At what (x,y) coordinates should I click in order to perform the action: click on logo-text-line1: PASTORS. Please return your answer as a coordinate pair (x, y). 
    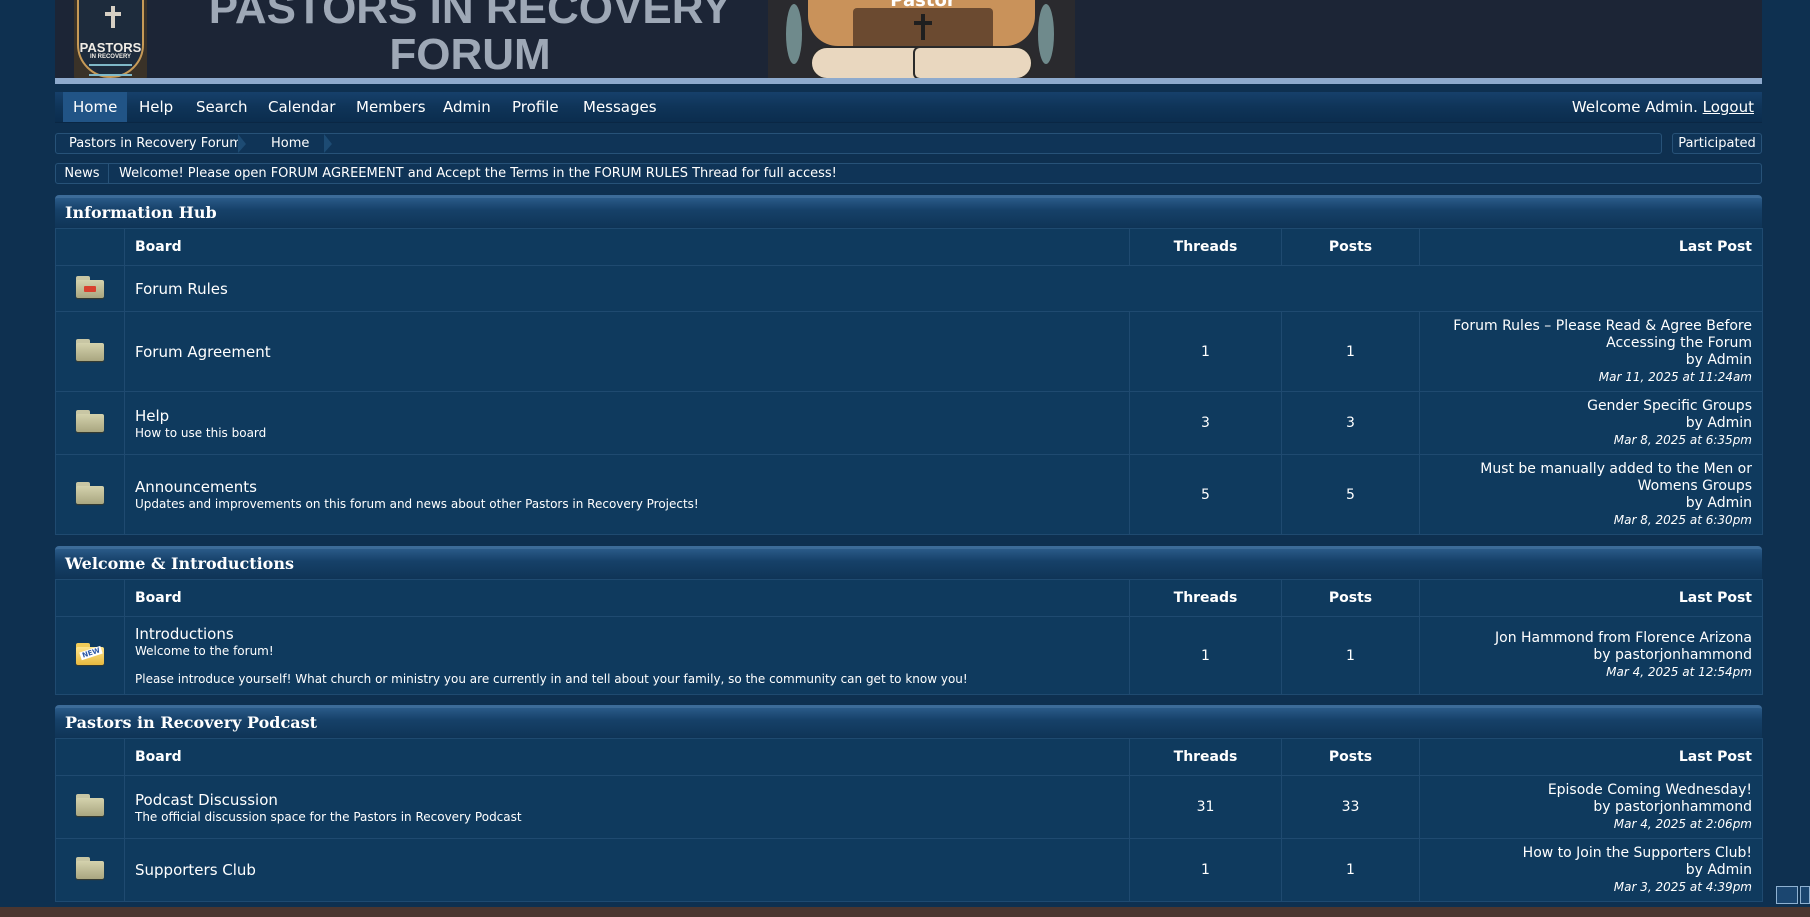
    Looking at the image, I should click on (110, 47).